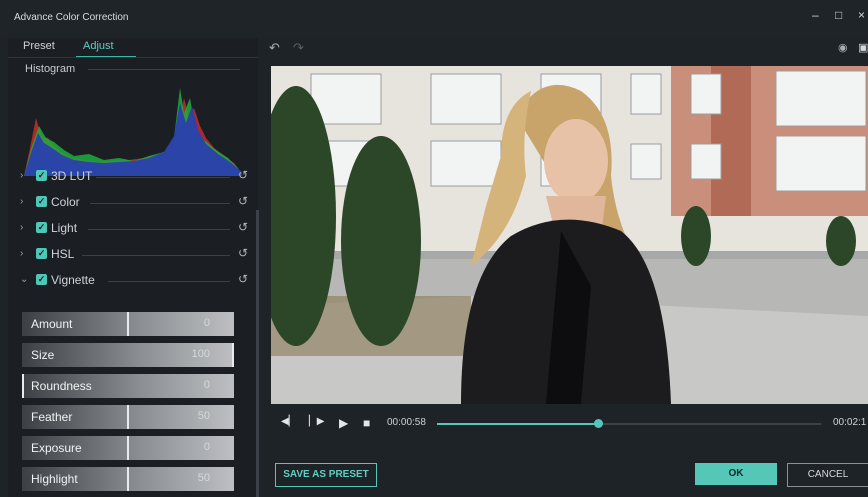 The width and height of the screenshot is (868, 497). I want to click on window-title: Advance Color Correction, so click(71, 17).